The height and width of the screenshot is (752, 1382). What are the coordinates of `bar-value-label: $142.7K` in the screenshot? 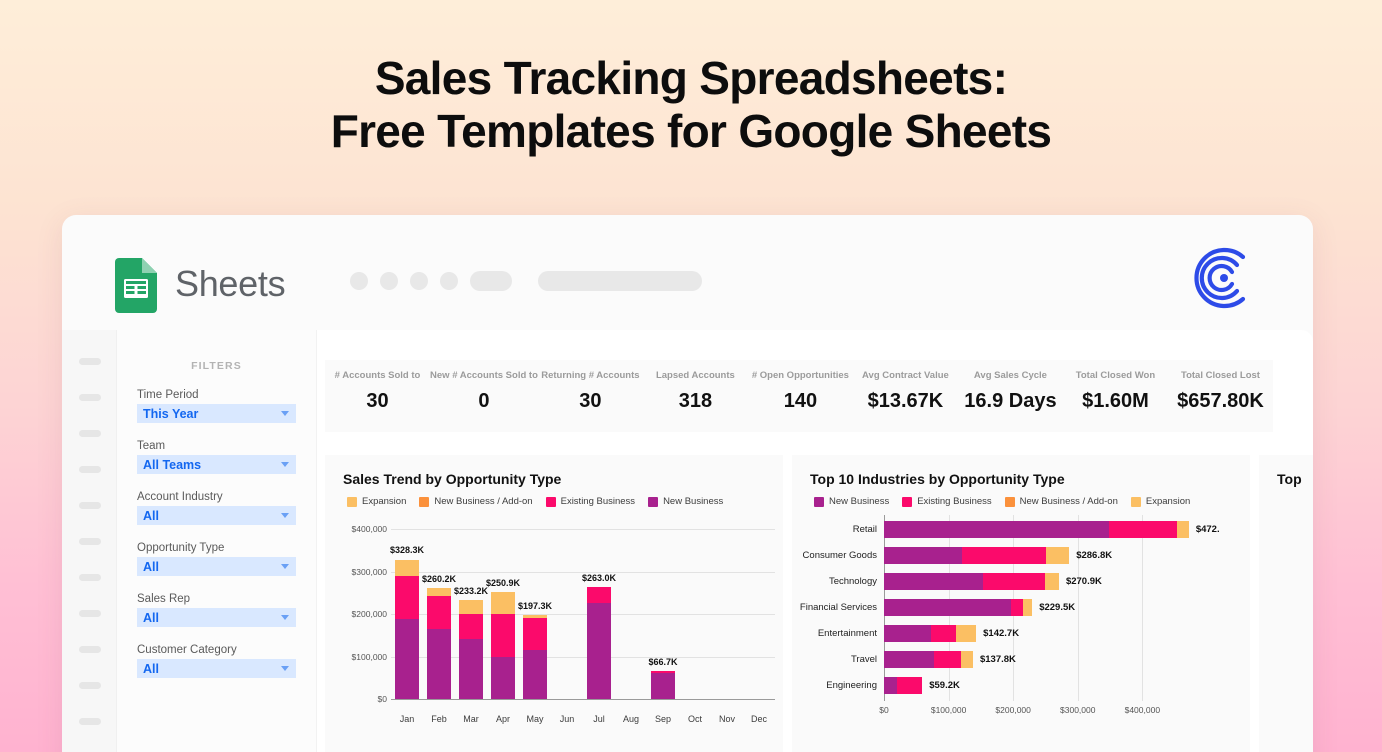 It's located at (1001, 633).